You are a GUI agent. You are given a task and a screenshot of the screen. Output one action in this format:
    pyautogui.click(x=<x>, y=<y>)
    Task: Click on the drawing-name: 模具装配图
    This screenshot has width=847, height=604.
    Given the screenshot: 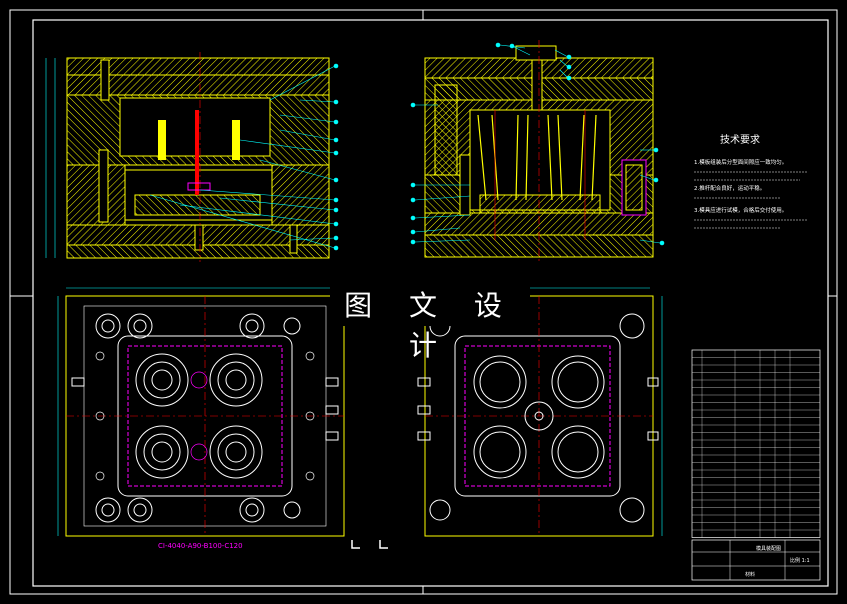 What is the action you would take?
    pyautogui.click(x=768, y=548)
    